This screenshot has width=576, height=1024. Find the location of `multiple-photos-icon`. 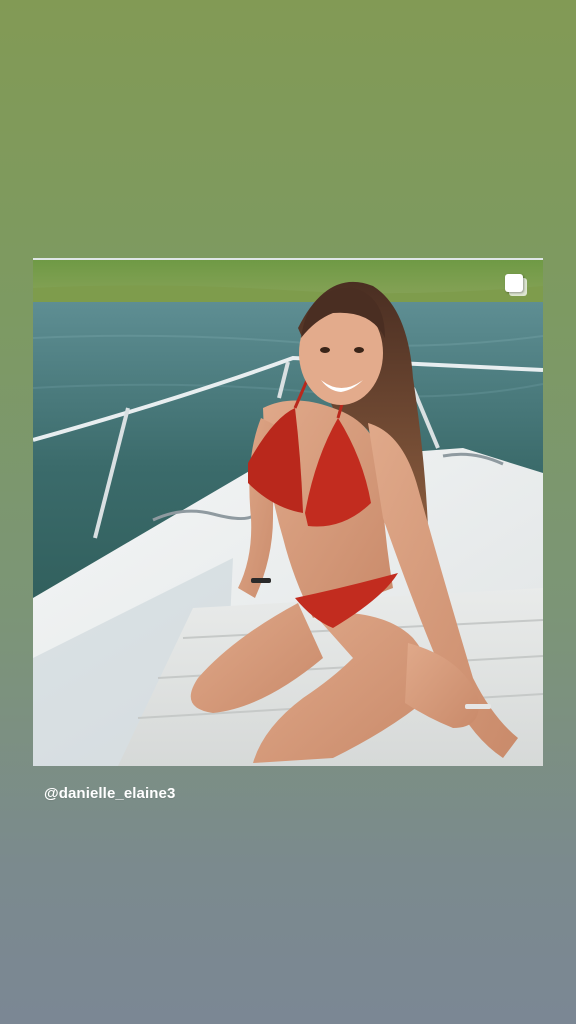

multiple-photos-icon is located at coordinates (516, 285).